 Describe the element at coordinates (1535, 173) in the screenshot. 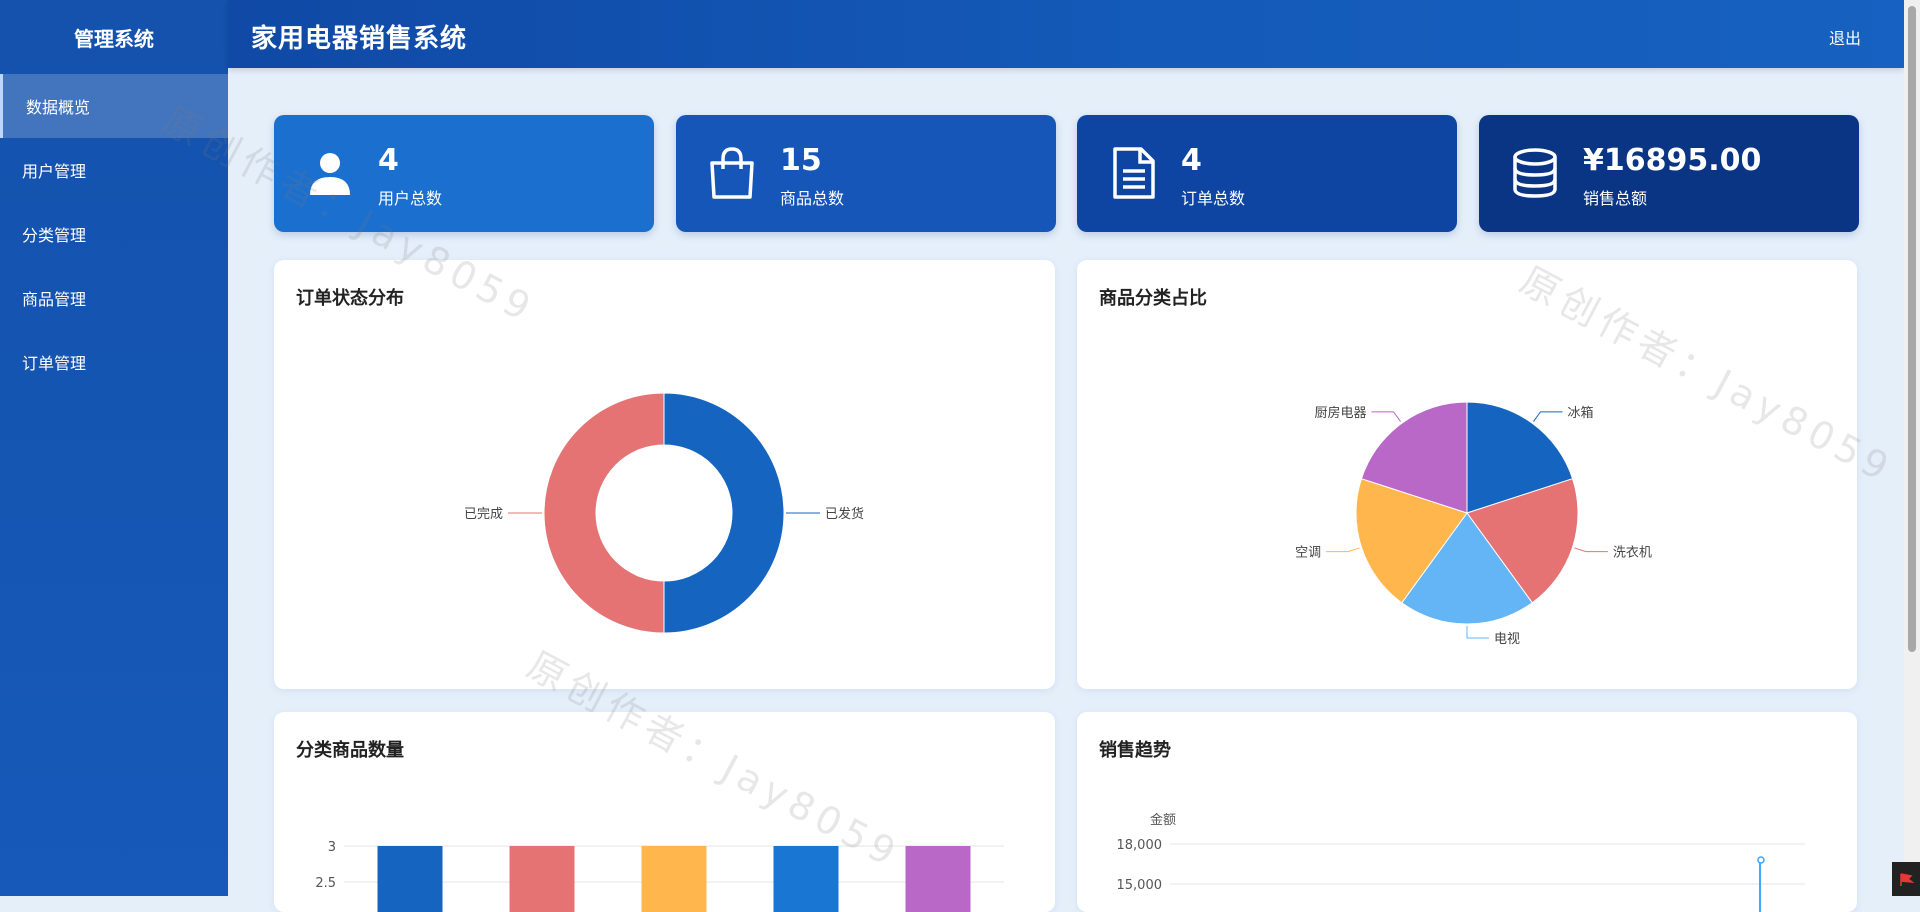

I see `coins-icon` at that location.